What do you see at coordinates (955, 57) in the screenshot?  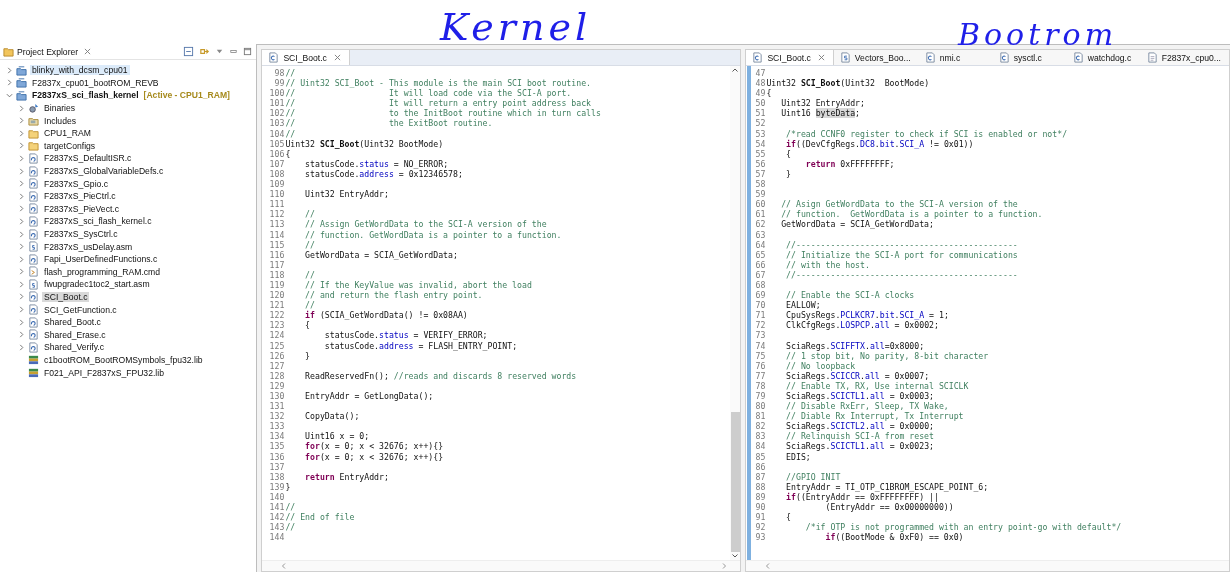 I see `editor-tab: nmi.c` at bounding box center [955, 57].